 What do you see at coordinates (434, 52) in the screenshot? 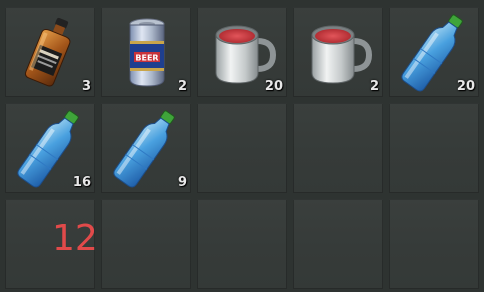
I see `inventory-slot-5: 20` at bounding box center [434, 52].